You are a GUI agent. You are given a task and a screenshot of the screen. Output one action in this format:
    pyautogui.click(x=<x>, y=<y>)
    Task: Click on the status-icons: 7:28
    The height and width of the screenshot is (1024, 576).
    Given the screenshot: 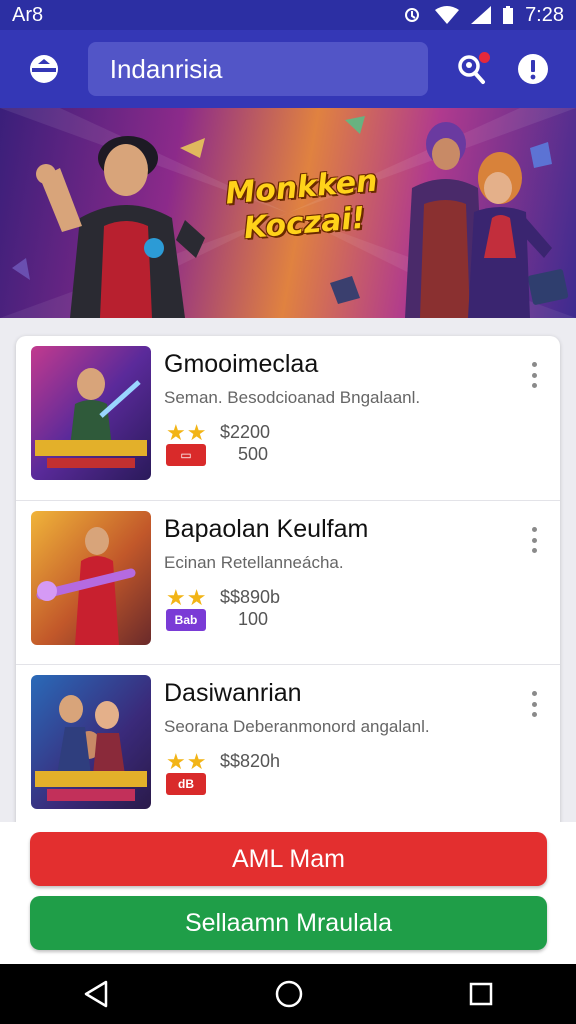 What is the action you would take?
    pyautogui.click(x=482, y=15)
    